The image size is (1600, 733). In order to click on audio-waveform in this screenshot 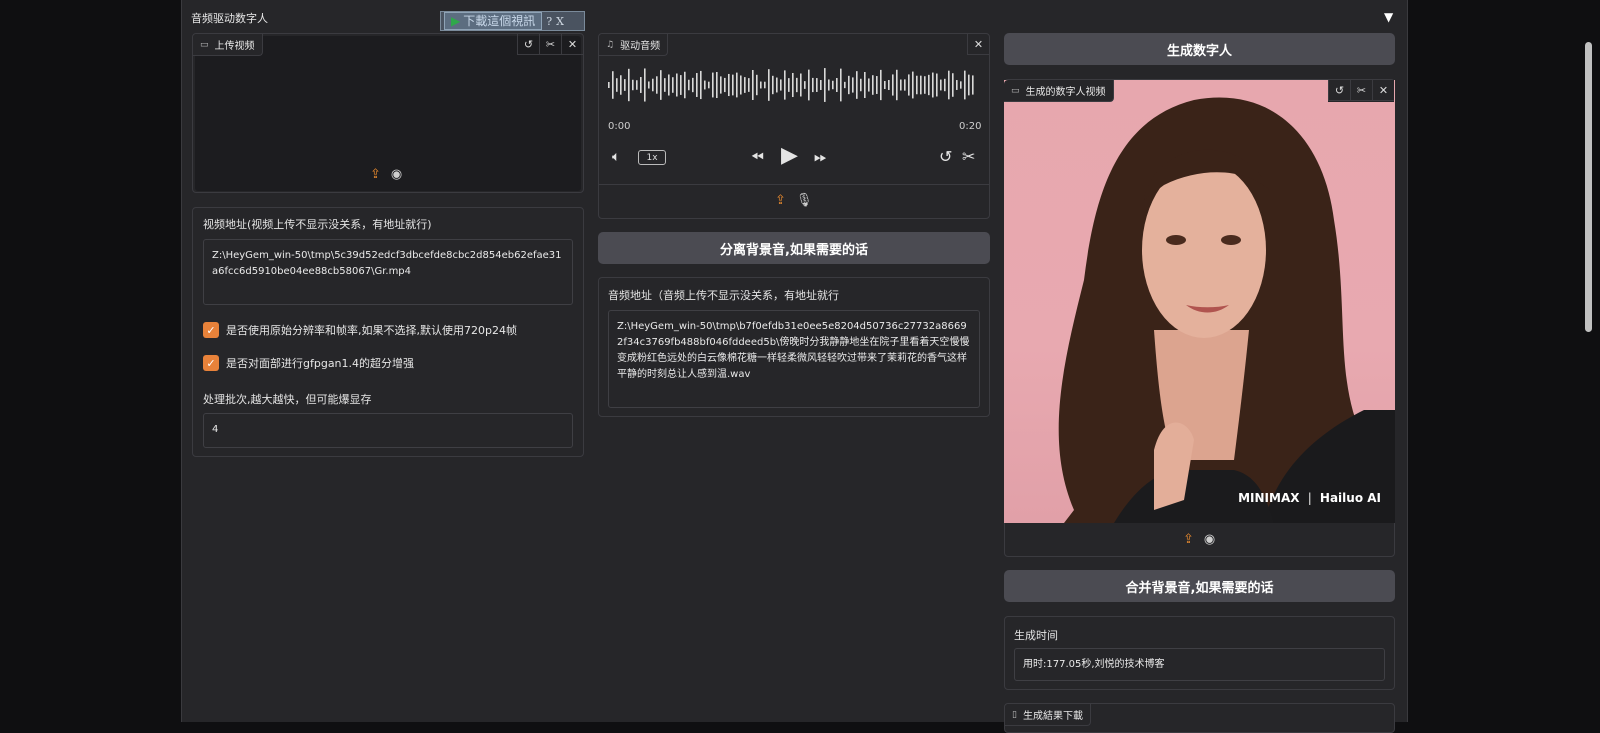, I will do `click(793, 85)`.